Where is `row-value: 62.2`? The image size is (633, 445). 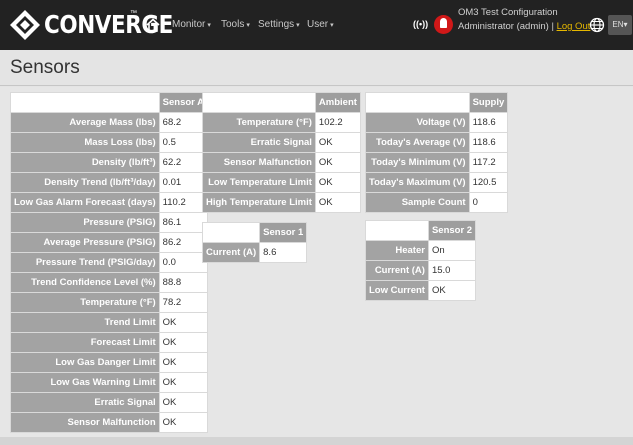
row-value: 62.2 is located at coordinates (183, 162).